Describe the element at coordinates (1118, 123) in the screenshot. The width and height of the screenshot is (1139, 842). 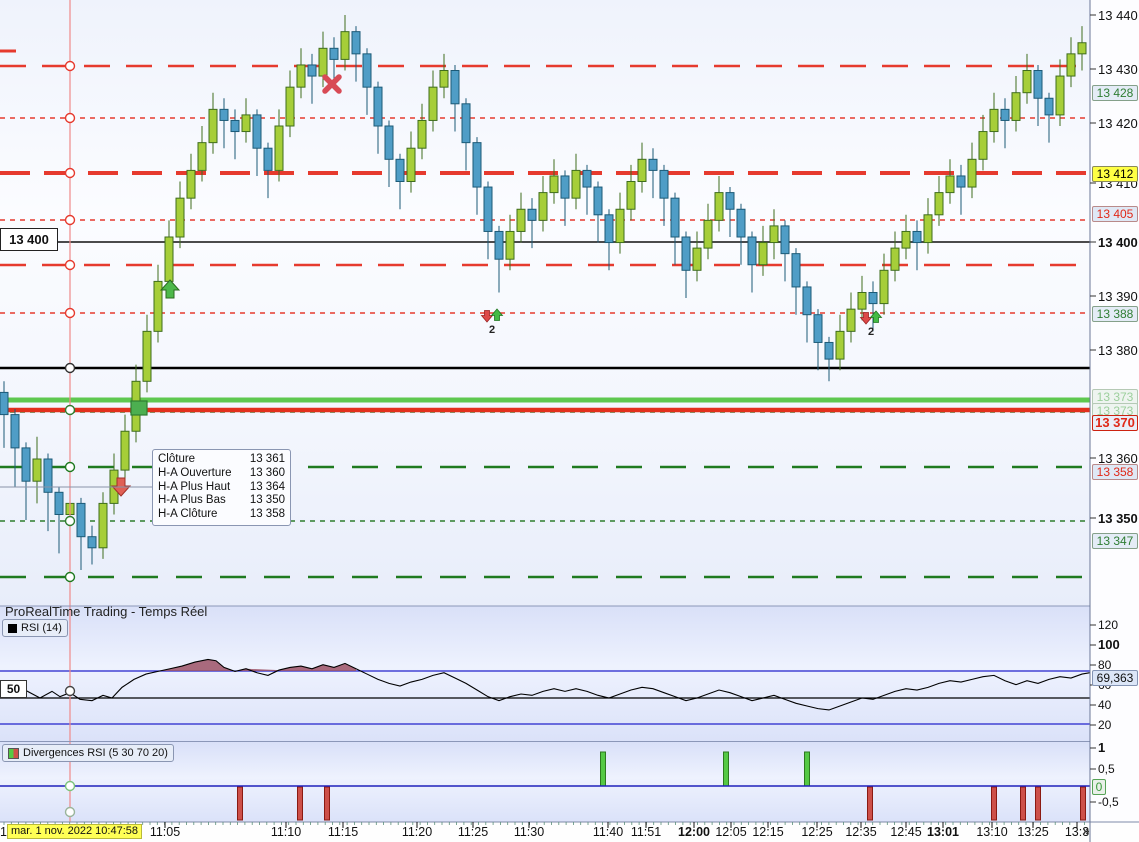
I see `price-tick-label: 13 420` at that location.